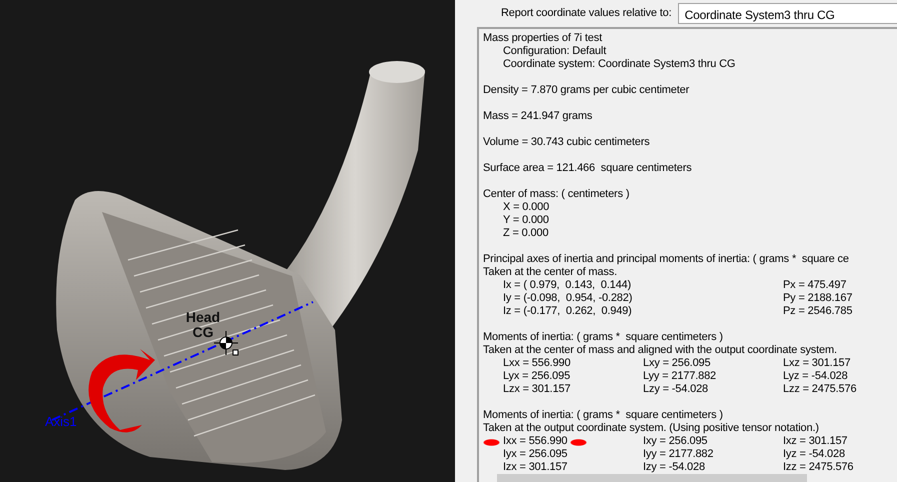  What do you see at coordinates (815, 285) in the screenshot?
I see `principal-moment-value: Px = 475.497` at bounding box center [815, 285].